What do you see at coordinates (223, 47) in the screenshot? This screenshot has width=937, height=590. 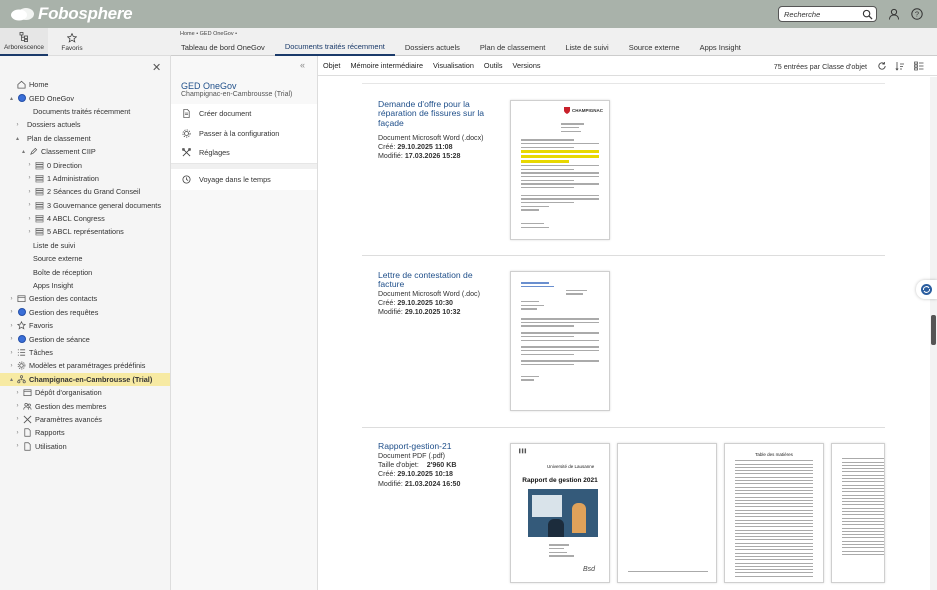 I see `main-tab: Tableau de bord OneGov` at bounding box center [223, 47].